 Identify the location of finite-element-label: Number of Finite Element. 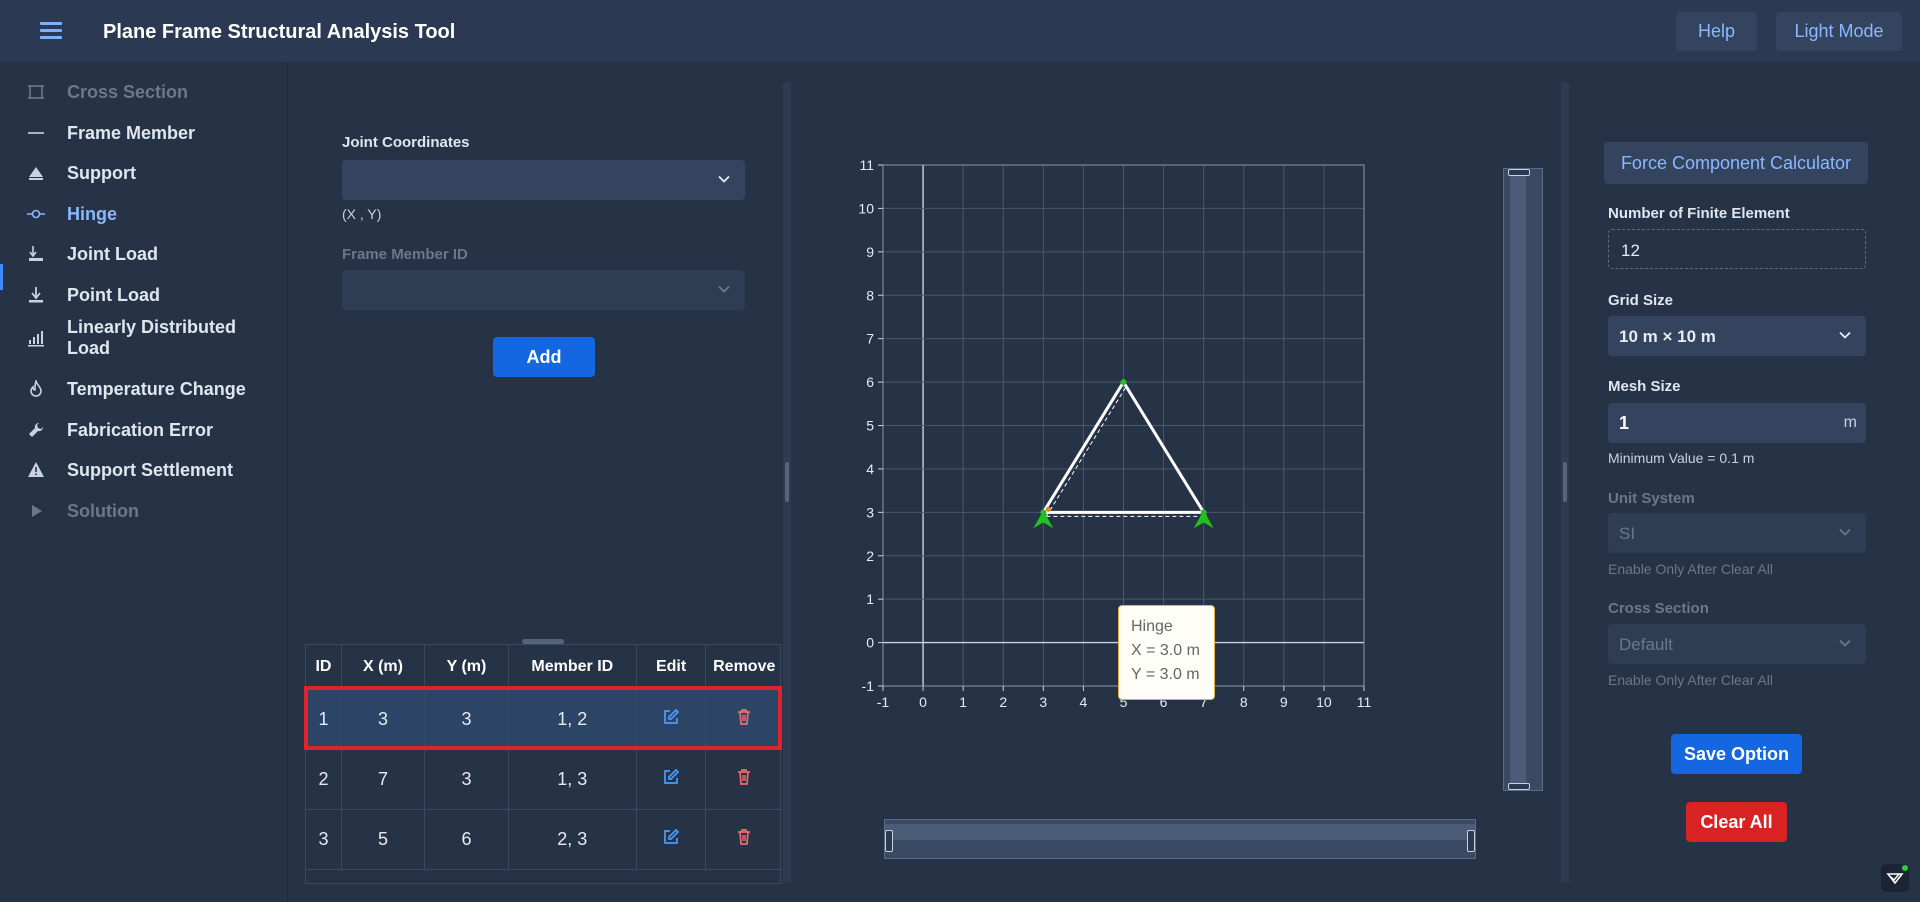
(1699, 213).